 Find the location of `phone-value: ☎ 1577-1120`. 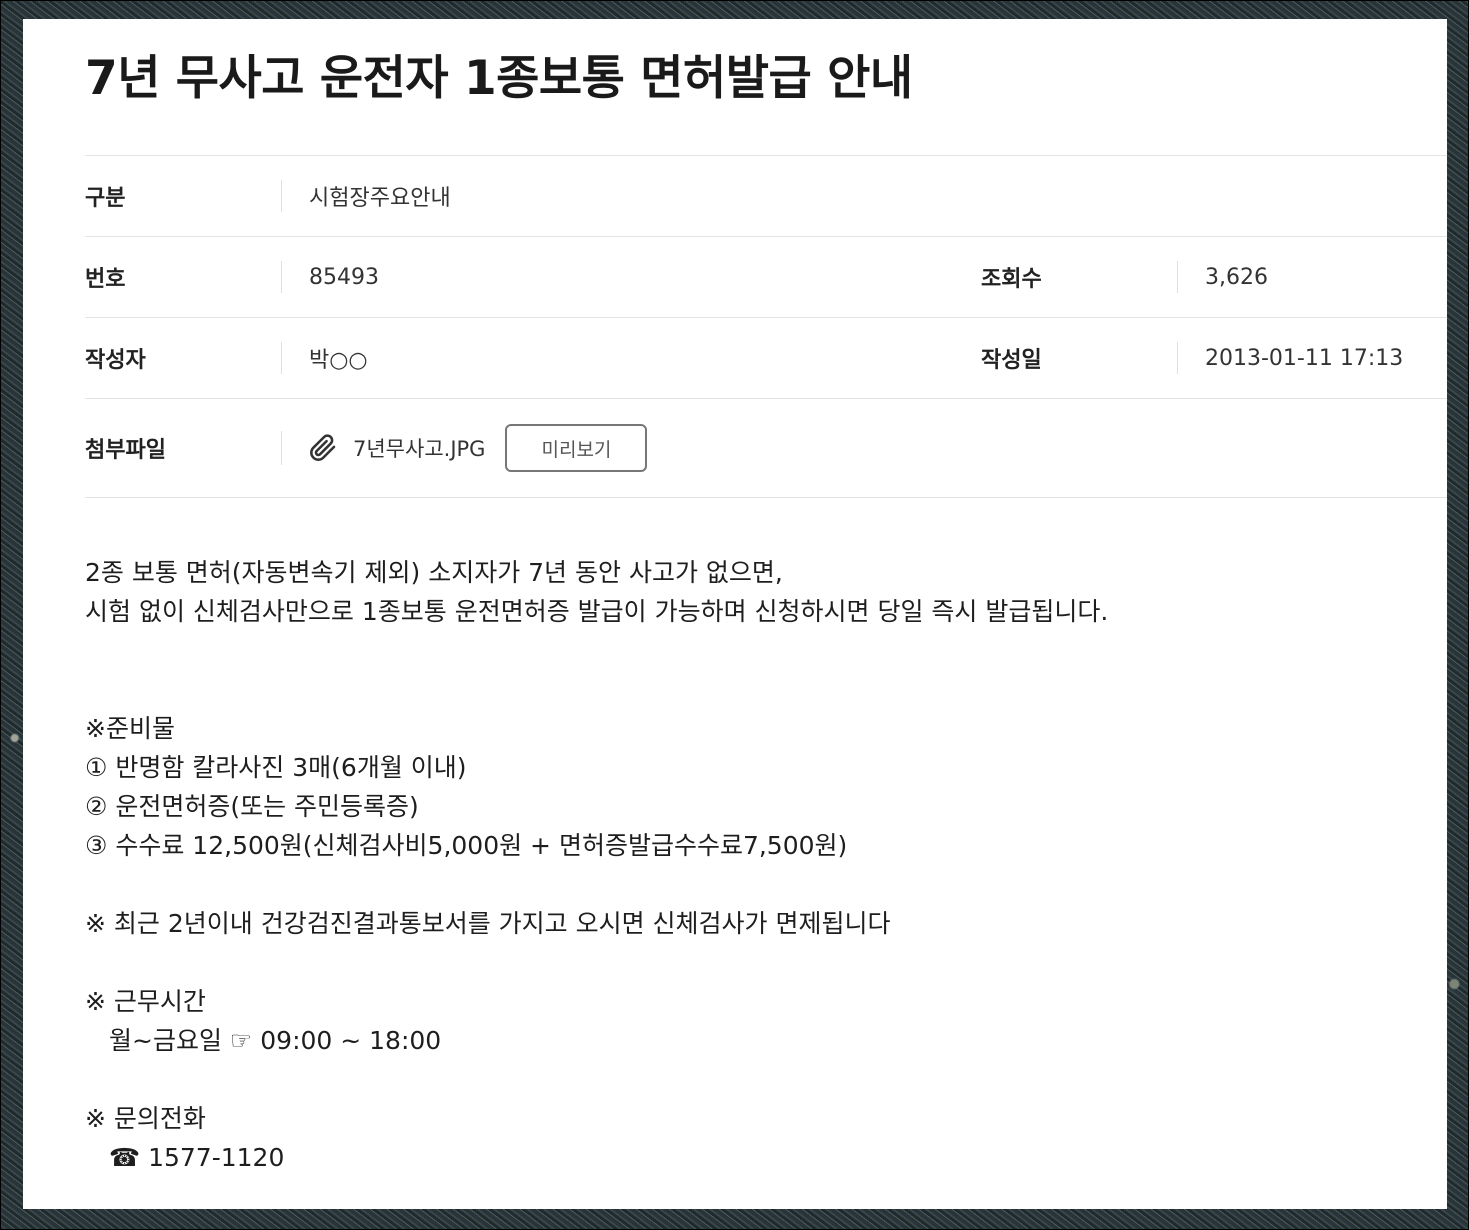

phone-value: ☎ 1577-1120 is located at coordinates (197, 1157).